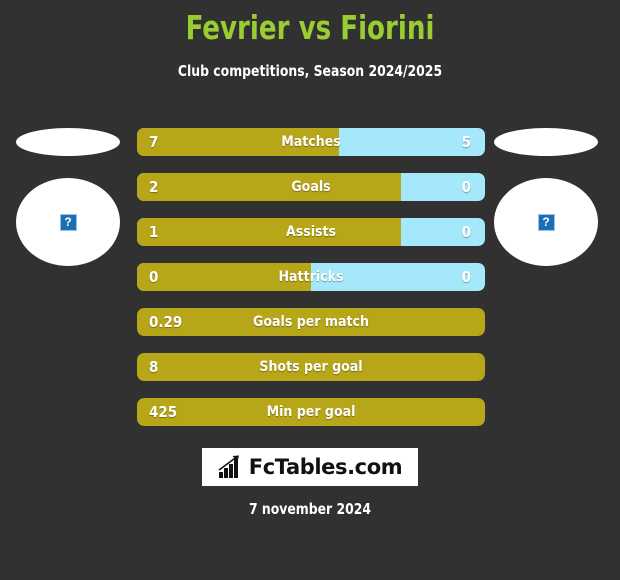 This screenshot has width=620, height=580. I want to click on fctables-logo: FcTables.com, so click(310, 467).